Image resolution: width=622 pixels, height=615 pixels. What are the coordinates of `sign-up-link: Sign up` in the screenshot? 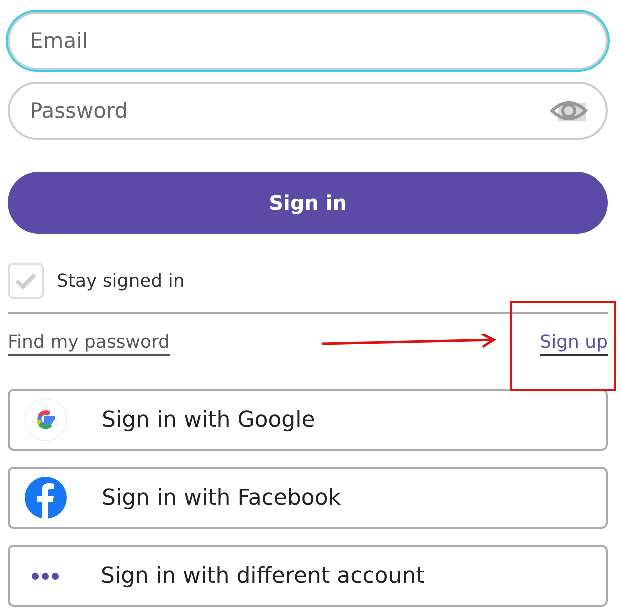 It's located at (574, 344).